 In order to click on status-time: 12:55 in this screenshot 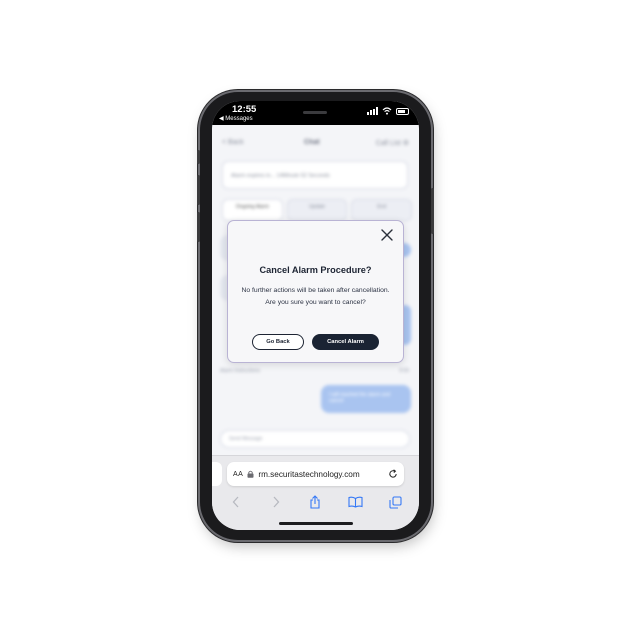, I will do `click(244, 109)`.